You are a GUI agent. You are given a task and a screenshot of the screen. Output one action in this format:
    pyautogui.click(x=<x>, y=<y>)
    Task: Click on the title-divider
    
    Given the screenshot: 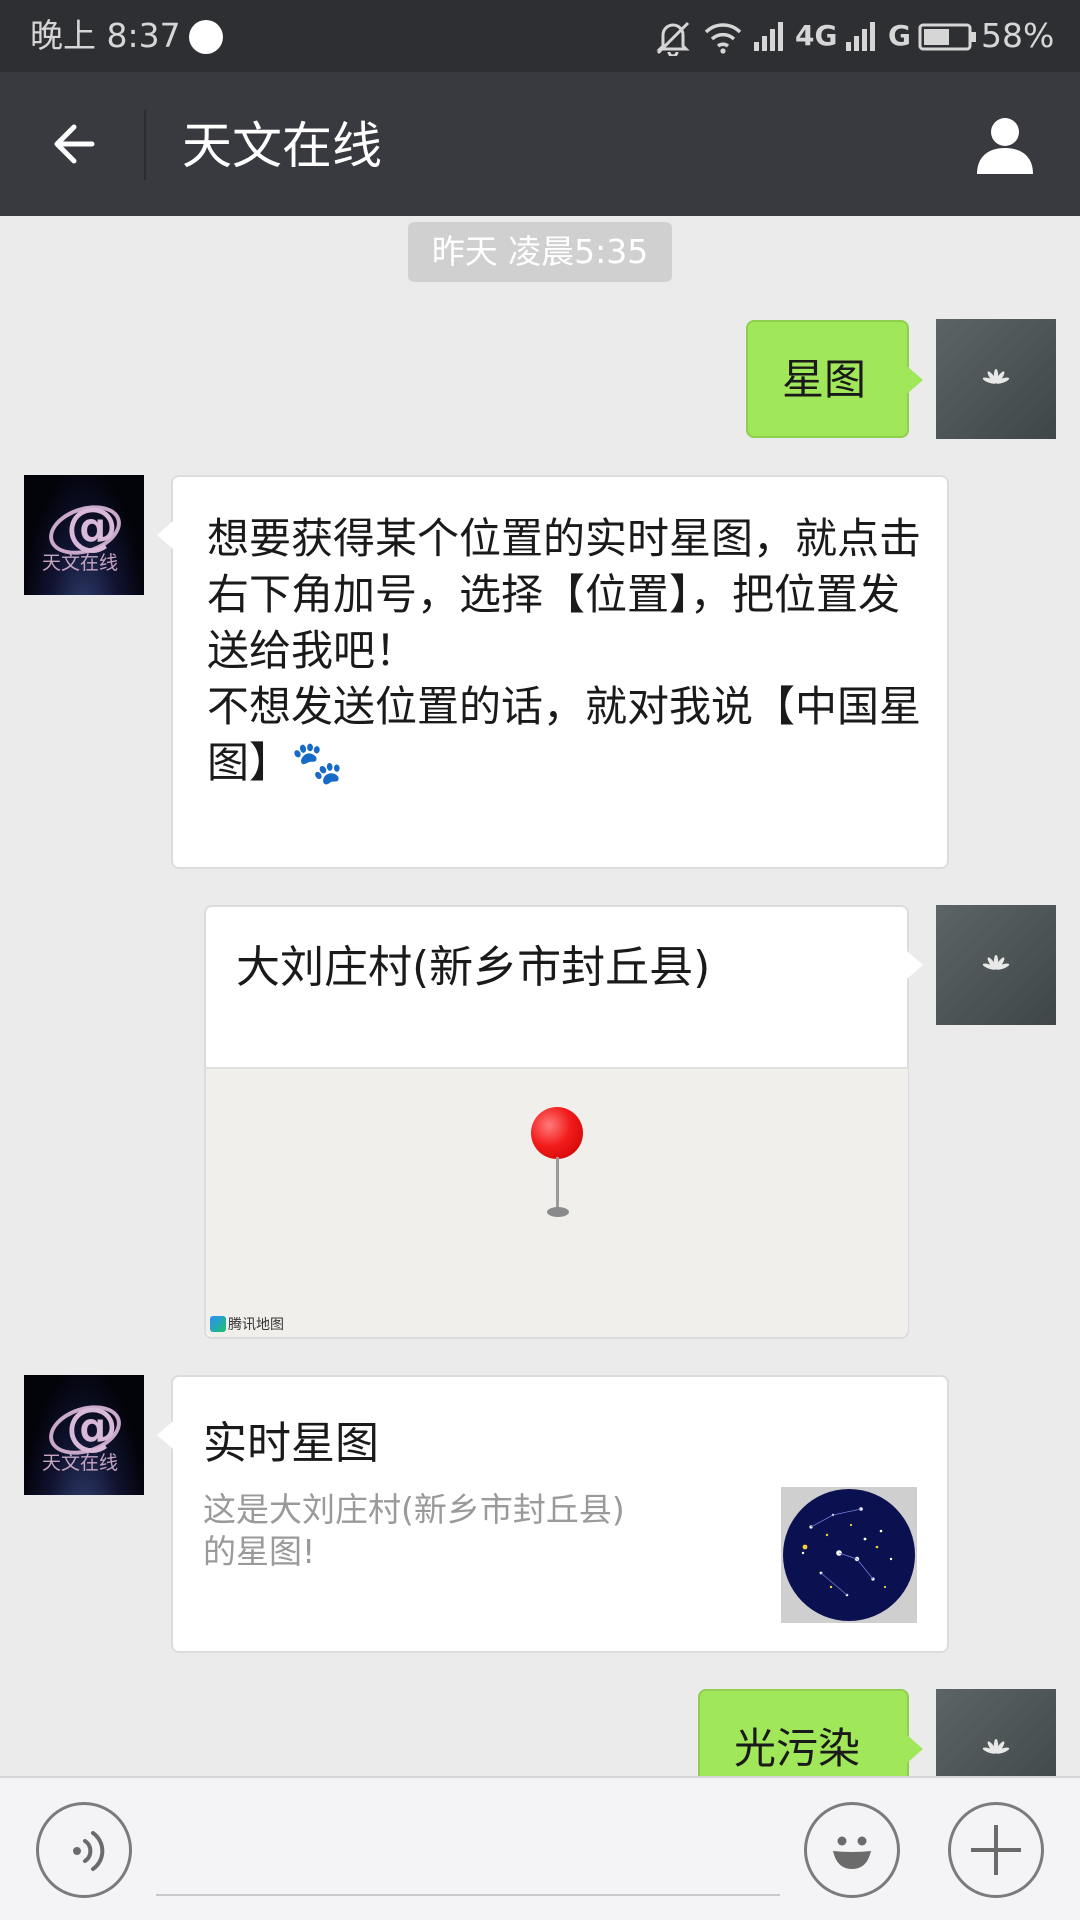 What is the action you would take?
    pyautogui.click(x=145, y=145)
    